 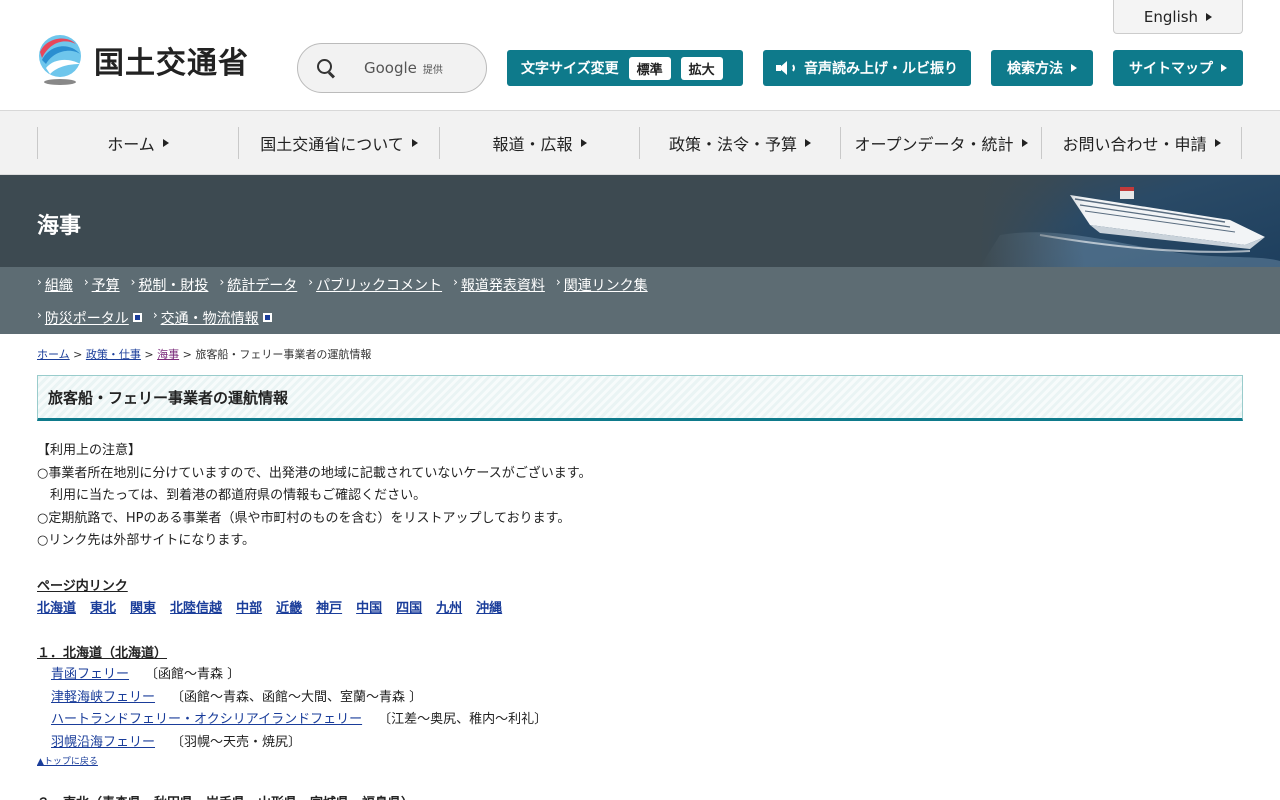 I want to click on search-icon, so click(x=326, y=68).